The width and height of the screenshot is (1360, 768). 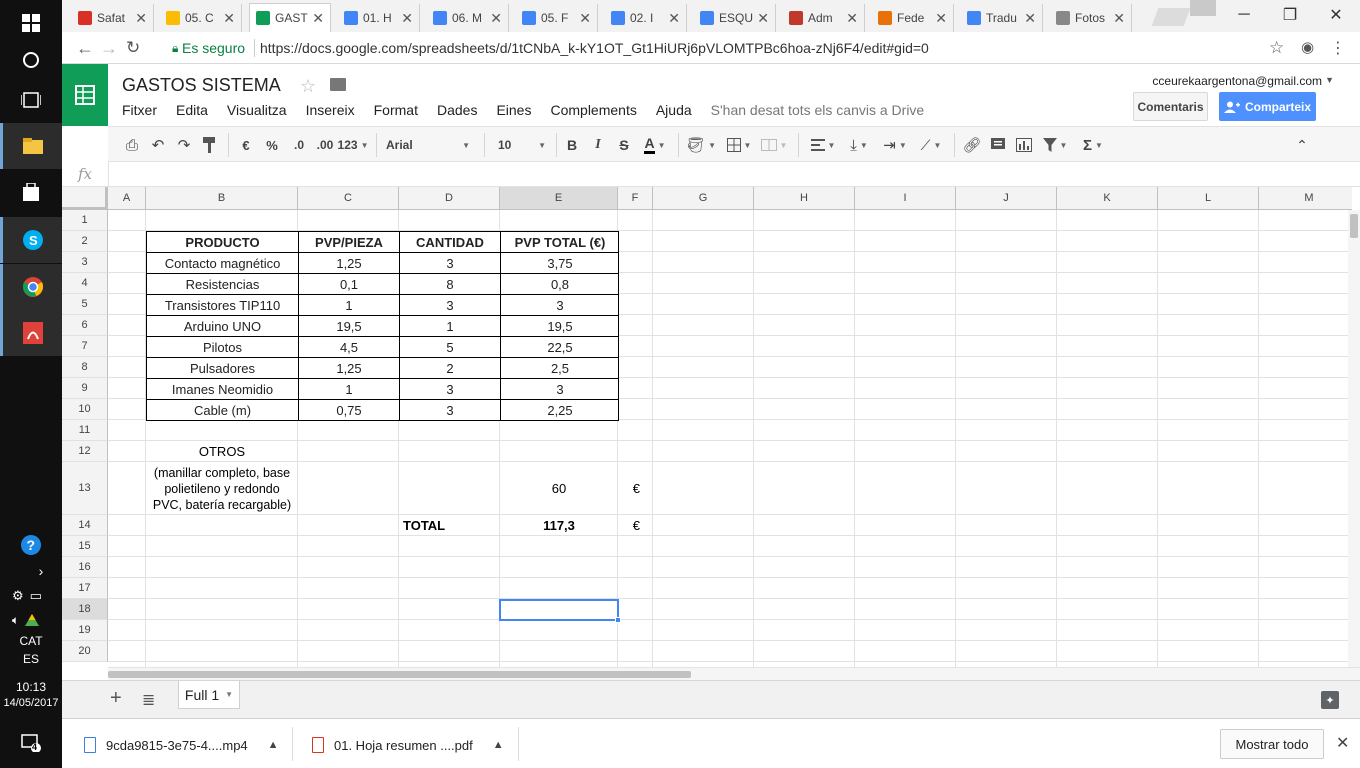 I want to click on download-item: 01. Hoja resumen ....pdf ▲, so click(x=408, y=745).